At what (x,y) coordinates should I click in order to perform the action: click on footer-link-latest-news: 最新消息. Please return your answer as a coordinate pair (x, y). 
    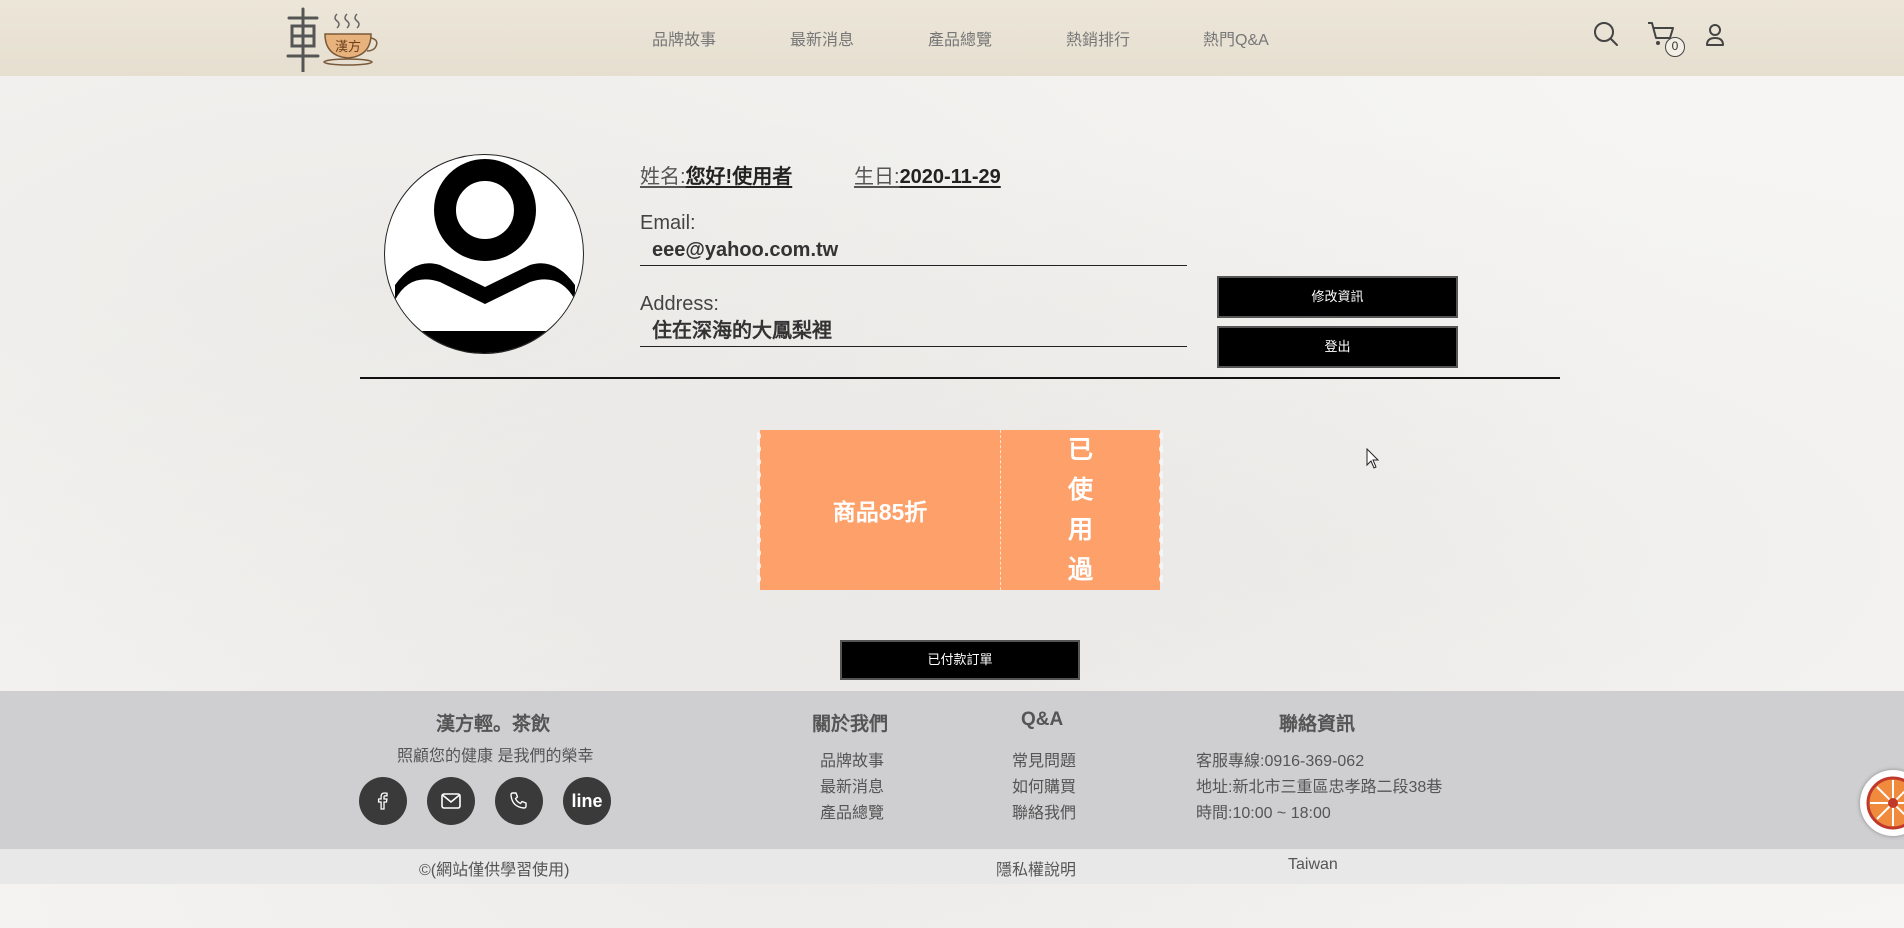
    Looking at the image, I should click on (852, 785).